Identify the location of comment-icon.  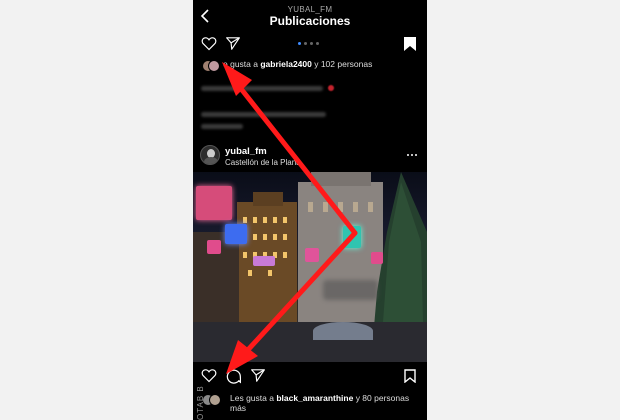
(233, 376).